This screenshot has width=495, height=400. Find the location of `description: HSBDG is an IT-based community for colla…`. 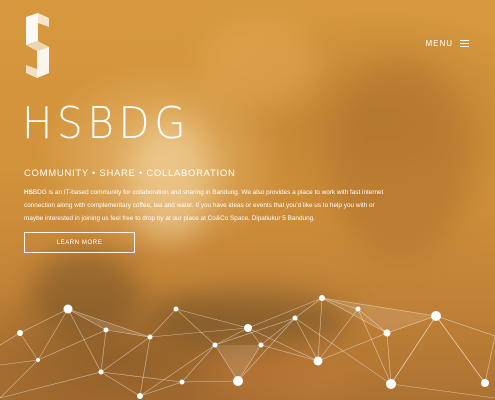

description: HSBDG is an IT-based community for colla… is located at coordinates (209, 205).